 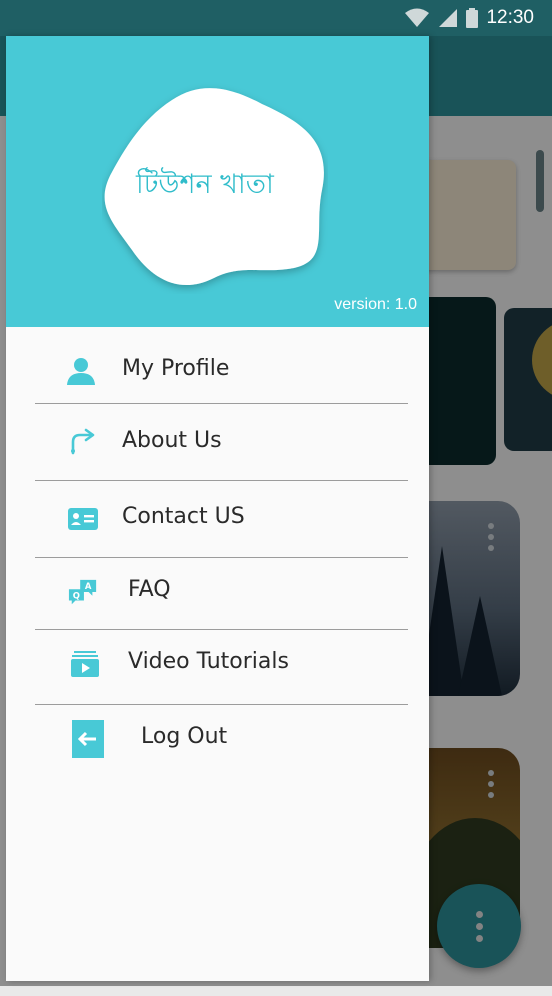 I want to click on menu-item-my-profile: My Profile, so click(x=217, y=370).